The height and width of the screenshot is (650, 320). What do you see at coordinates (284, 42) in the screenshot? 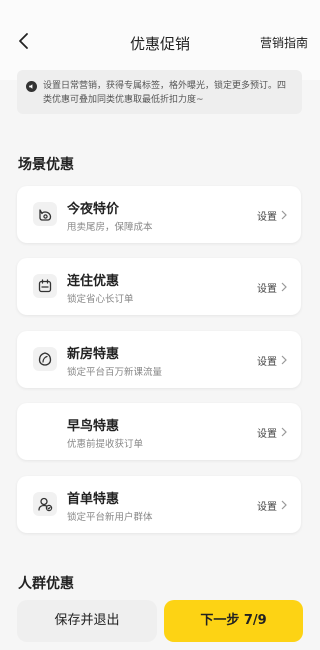
I see `marketing-guide-link: 营销指南` at bounding box center [284, 42].